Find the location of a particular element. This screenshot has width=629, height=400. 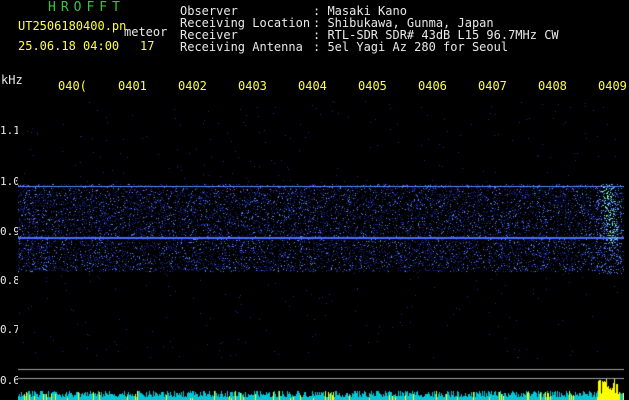

time-tick: 040( is located at coordinates (72, 86).